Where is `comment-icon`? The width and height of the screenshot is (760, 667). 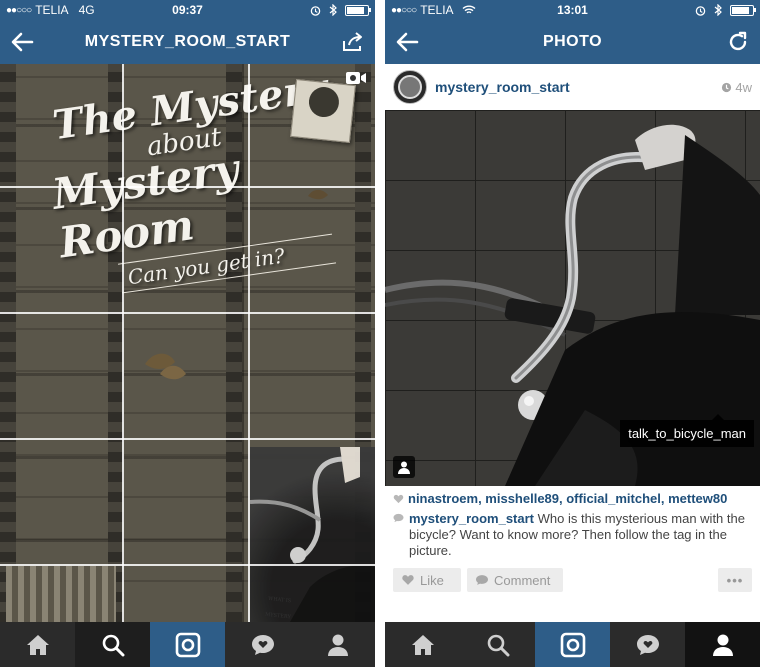 comment-icon is located at coordinates (482, 580).